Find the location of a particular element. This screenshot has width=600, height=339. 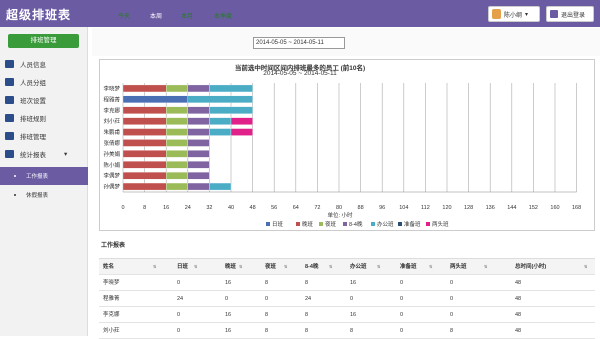

x-tick-label: 112 is located at coordinates (425, 208).